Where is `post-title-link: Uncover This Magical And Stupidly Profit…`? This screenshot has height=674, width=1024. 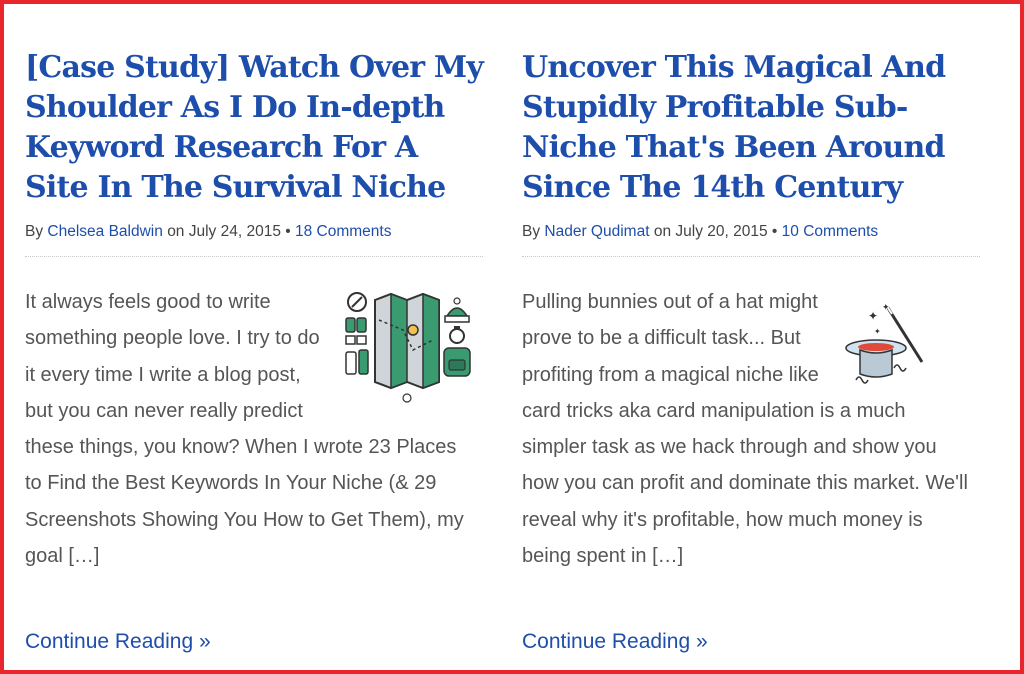 post-title-link: Uncover This Magical And Stupidly Profit… is located at coordinates (752, 128).